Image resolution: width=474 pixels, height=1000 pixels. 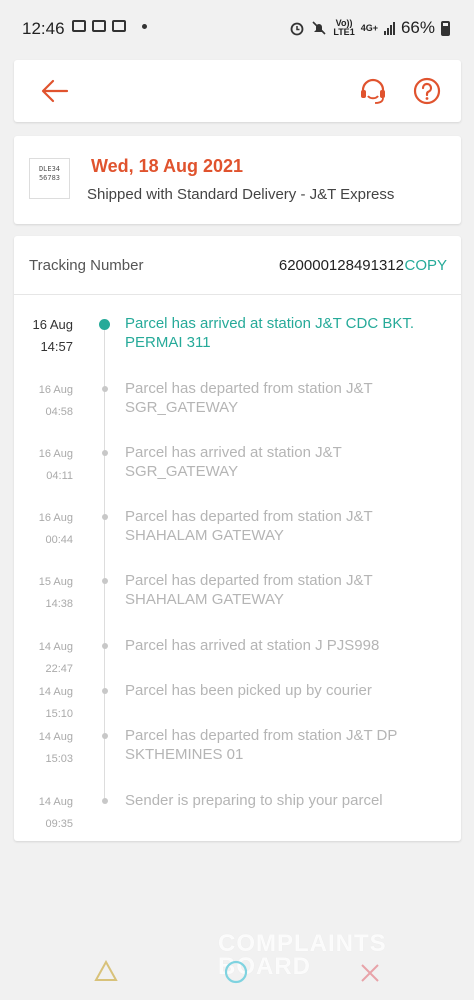 What do you see at coordinates (55, 703) in the screenshot?
I see `event-date: 14 Aug 15:10` at bounding box center [55, 703].